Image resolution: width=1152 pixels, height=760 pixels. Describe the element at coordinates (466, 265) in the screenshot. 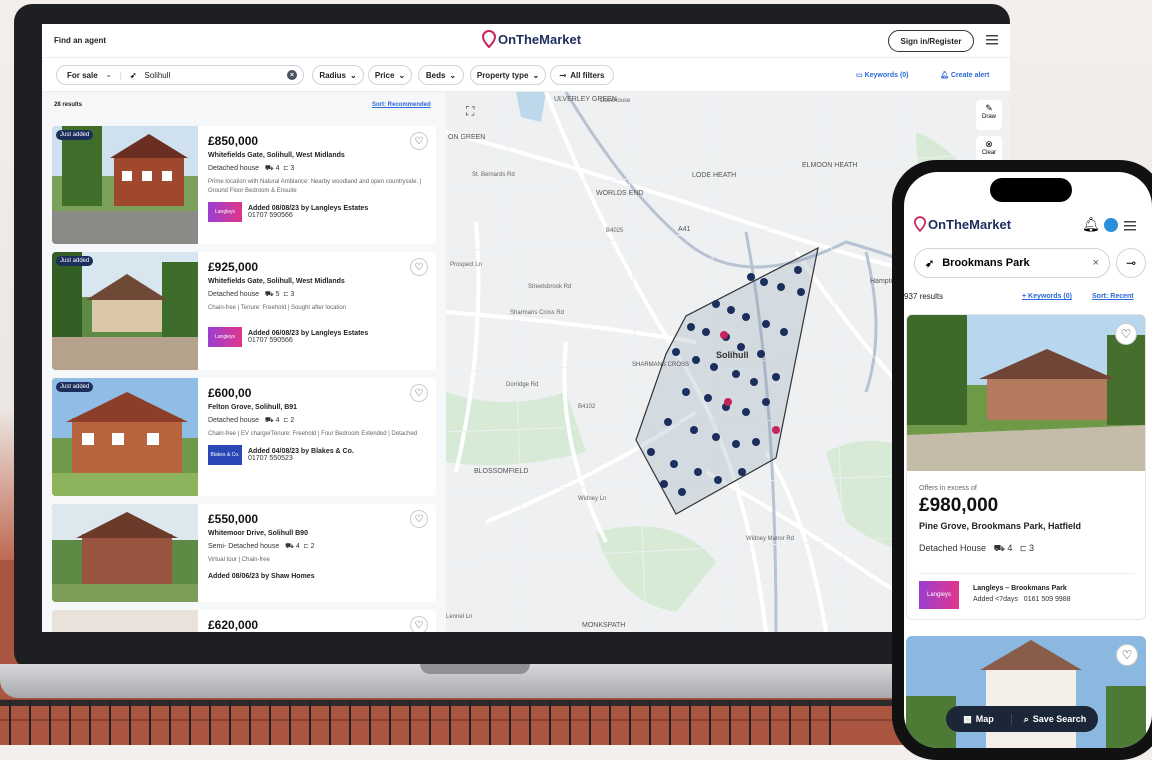

I see `map-label: Prospect Ln` at that location.